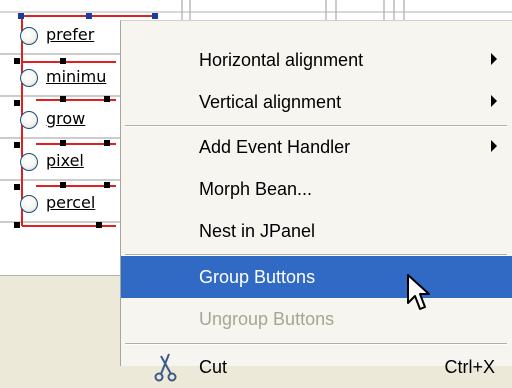  I want to click on radio-button-grow: grow, so click(65, 119).